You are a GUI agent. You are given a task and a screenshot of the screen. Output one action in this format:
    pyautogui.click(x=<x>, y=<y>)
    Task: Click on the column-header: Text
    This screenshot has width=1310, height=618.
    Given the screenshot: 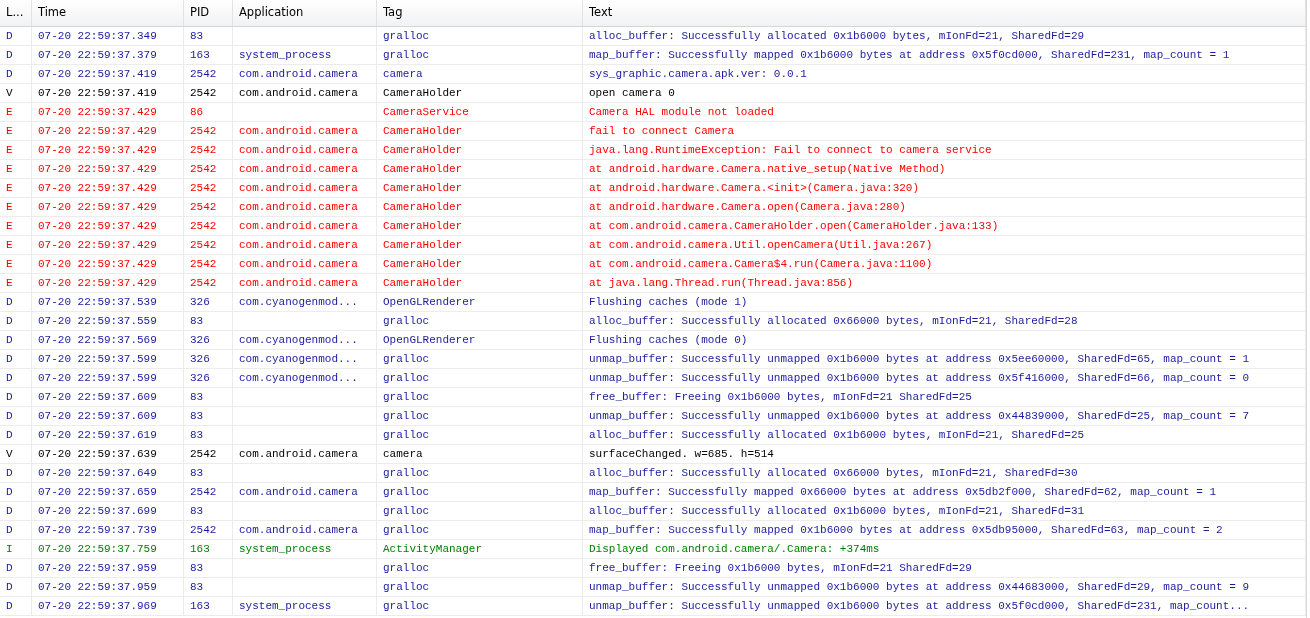 What is the action you would take?
    pyautogui.click(x=944, y=13)
    